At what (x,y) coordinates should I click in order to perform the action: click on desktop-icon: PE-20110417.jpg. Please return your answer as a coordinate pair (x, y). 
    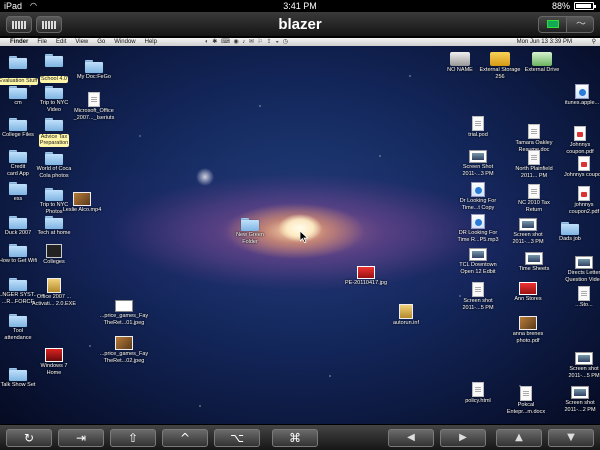
    Looking at the image, I should click on (366, 276).